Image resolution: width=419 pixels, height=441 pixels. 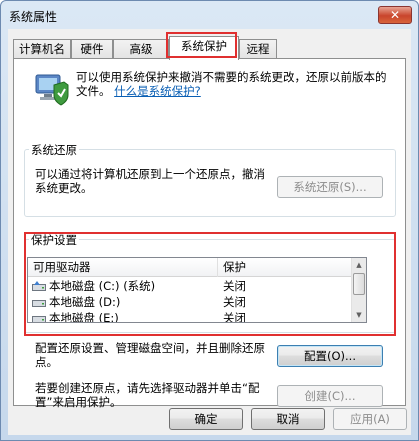 I want to click on drive-row-e: 本地磁盘 (E:) 关闭, so click(x=190, y=316).